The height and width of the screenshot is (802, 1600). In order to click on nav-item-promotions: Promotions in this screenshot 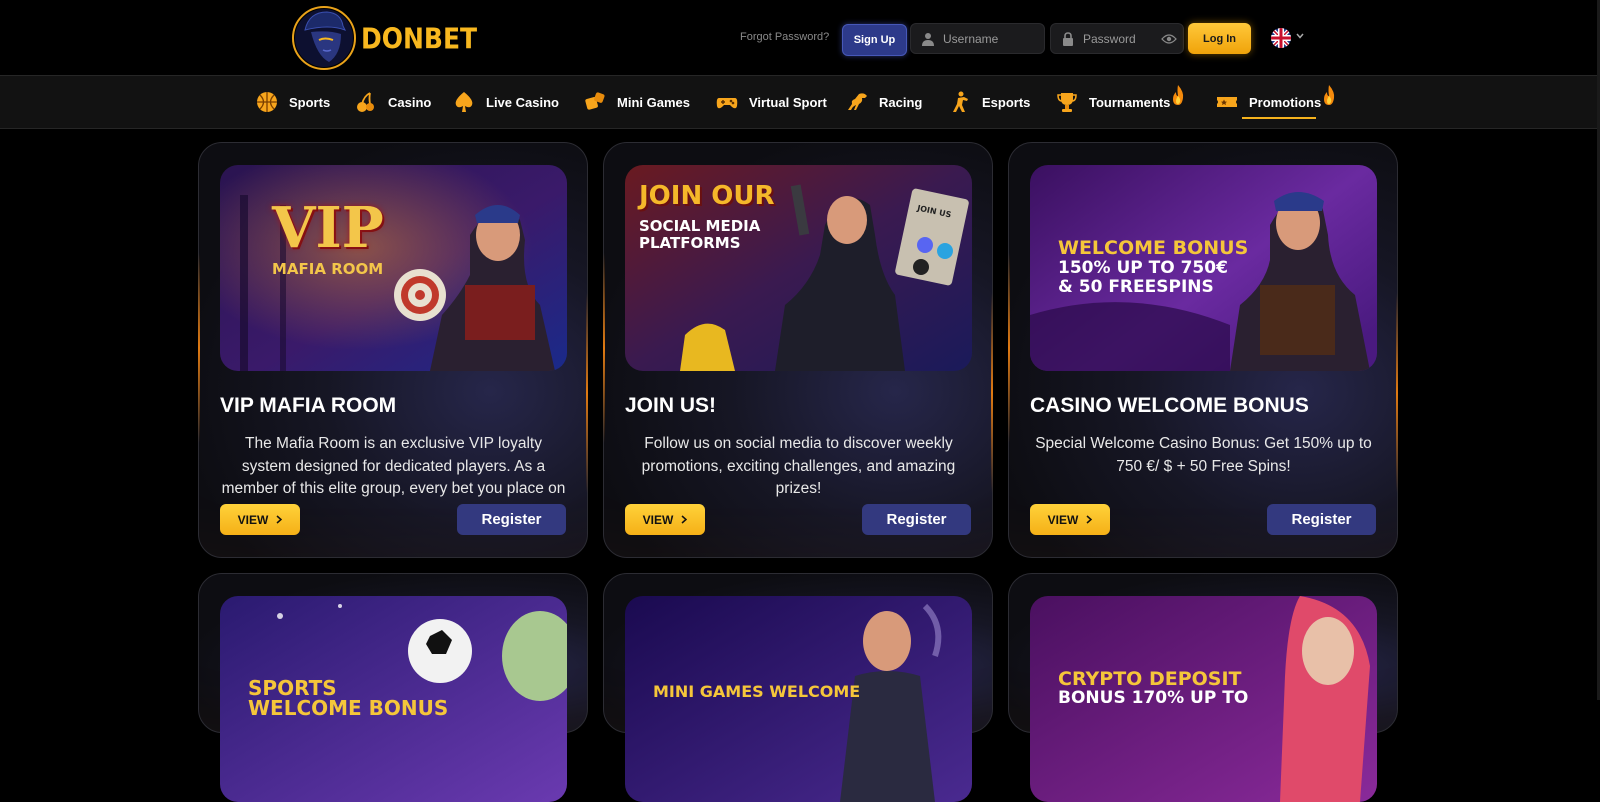, I will do `click(1268, 102)`.